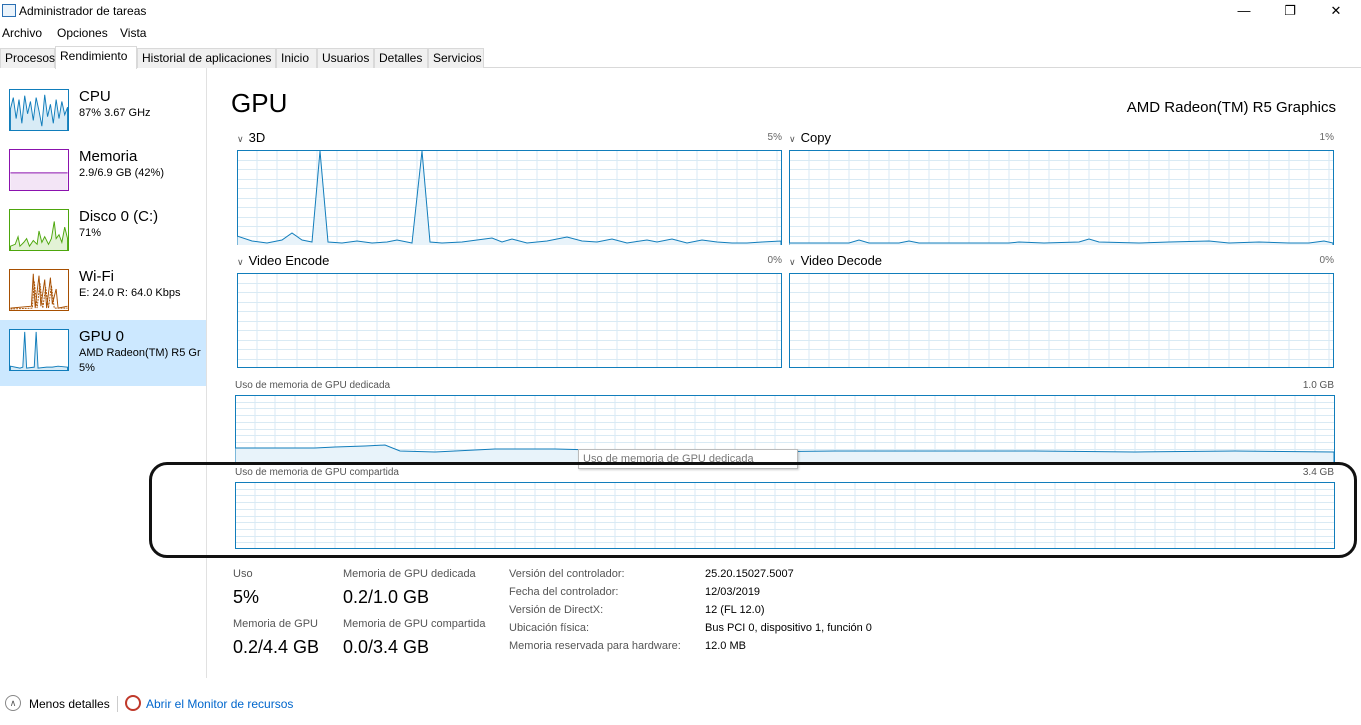 The height and width of the screenshot is (725, 1361). I want to click on gpu-memory-stat-value: 0.2/4.4 GB, so click(276, 647).